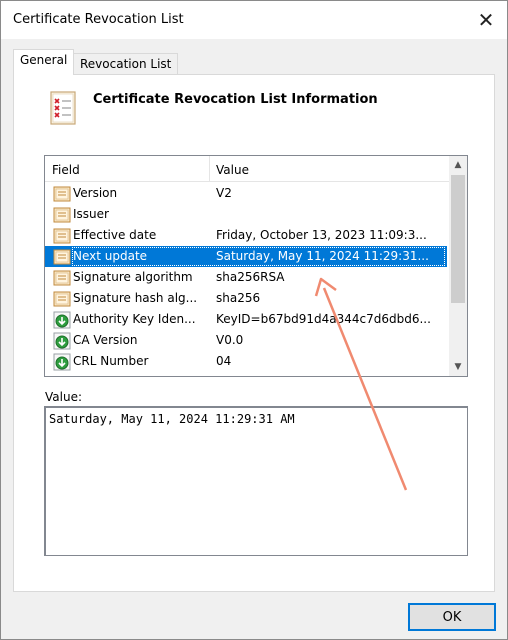  I want to click on list-item-field: CA Version, so click(105, 340).